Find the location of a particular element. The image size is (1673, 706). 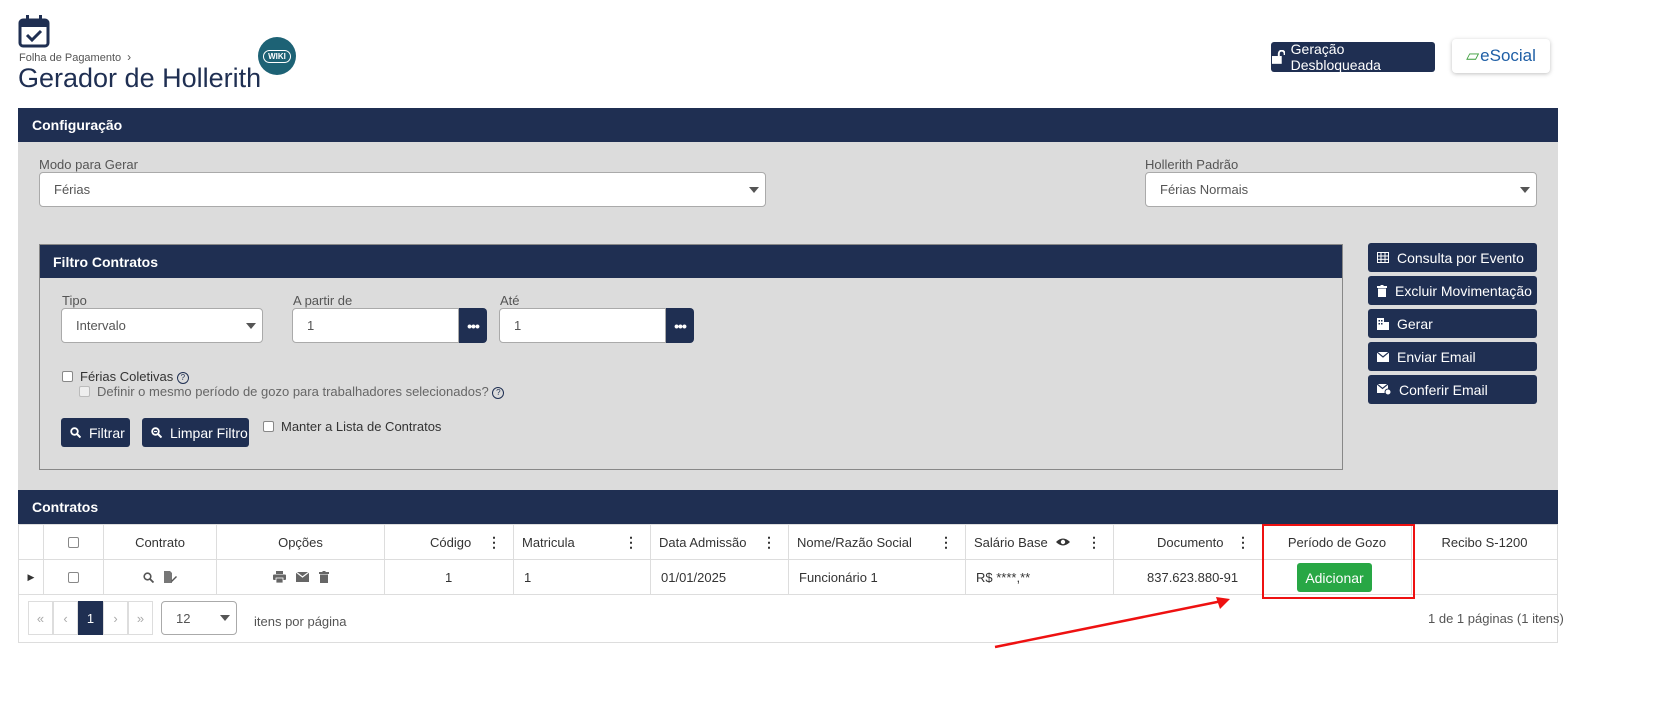

from-value: 1 is located at coordinates (311, 325).